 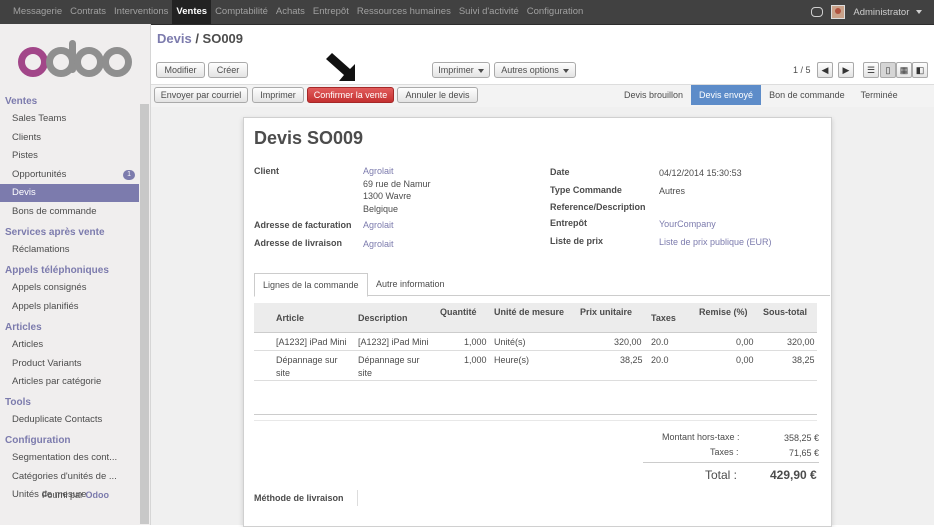 I want to click on user-avatar, so click(x=838, y=12).